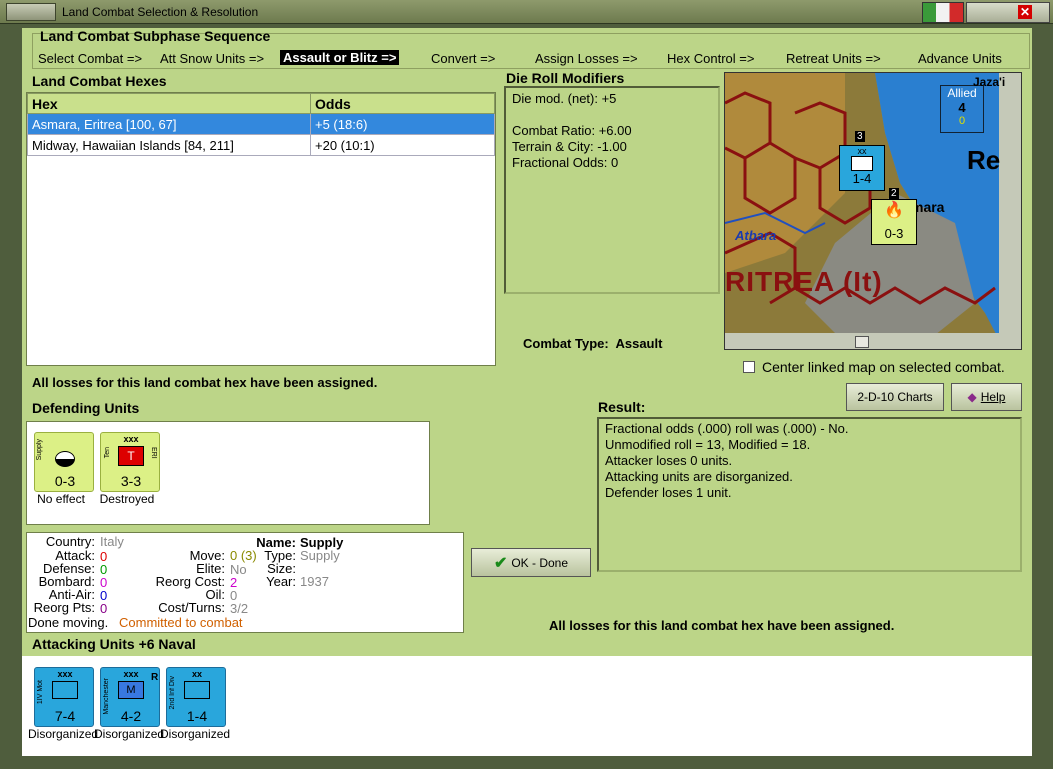 Image resolution: width=1053 pixels, height=769 pixels. Describe the element at coordinates (99, 81) in the screenshot. I see `hexes-heading: Land Combat Hexes` at that location.